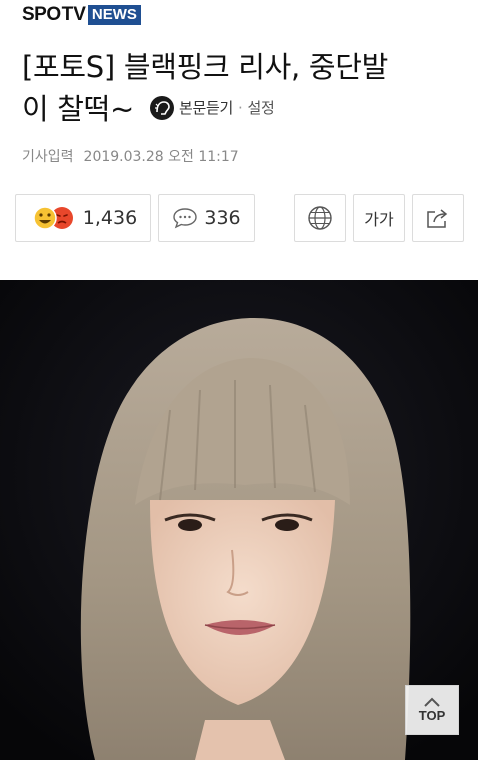 The image size is (478, 760). I want to click on reaction-emoji-icon, so click(53, 218).